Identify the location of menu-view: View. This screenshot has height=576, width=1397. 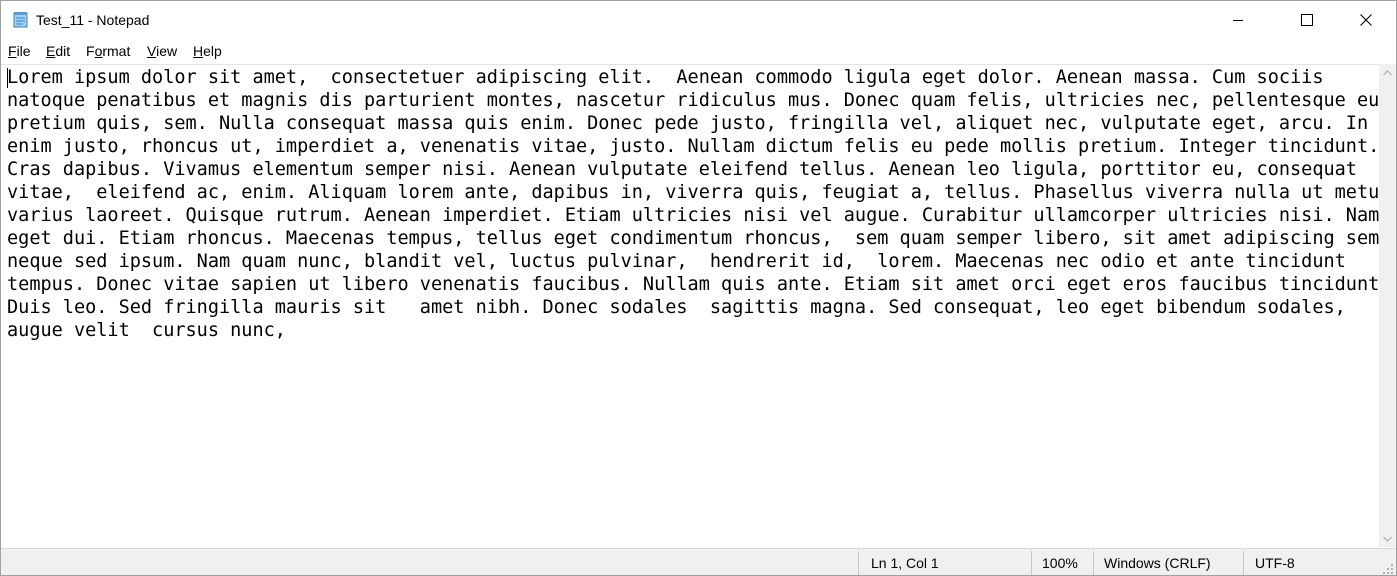
(162, 51).